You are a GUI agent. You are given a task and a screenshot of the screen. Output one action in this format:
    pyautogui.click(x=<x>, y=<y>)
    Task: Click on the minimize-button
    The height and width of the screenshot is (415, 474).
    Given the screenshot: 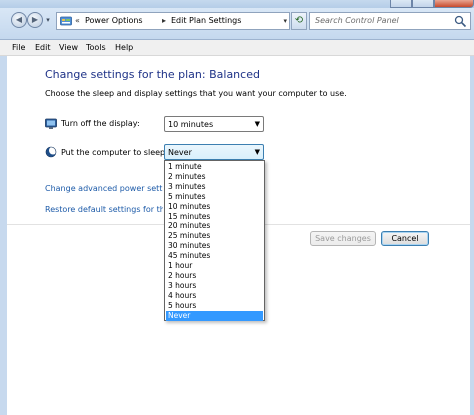 What is the action you would take?
    pyautogui.click(x=401, y=4)
    